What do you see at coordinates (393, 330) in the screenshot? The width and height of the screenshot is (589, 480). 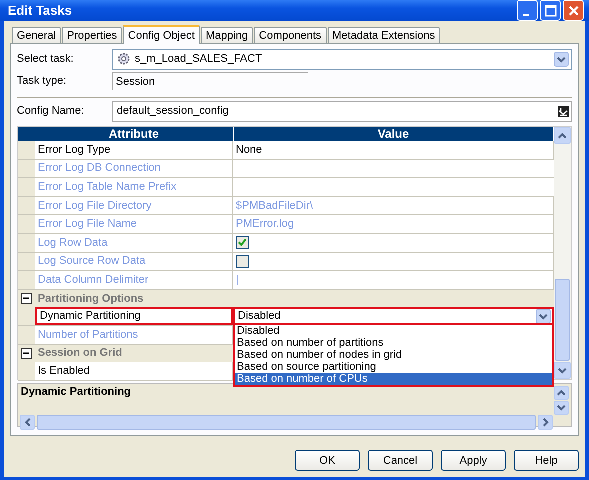 I see `dropdown-option: Disabled` at bounding box center [393, 330].